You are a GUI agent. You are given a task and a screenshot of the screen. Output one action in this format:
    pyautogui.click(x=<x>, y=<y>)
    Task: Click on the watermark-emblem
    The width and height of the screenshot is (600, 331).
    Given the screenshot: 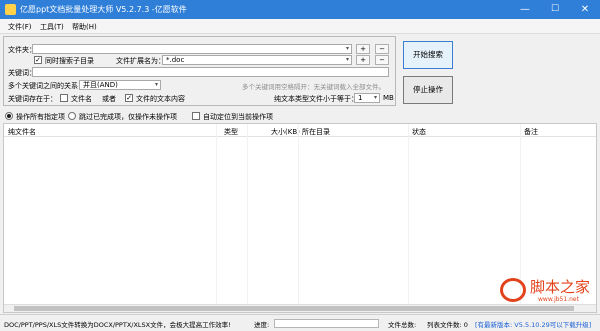 What is the action you would take?
    pyautogui.click(x=513, y=290)
    